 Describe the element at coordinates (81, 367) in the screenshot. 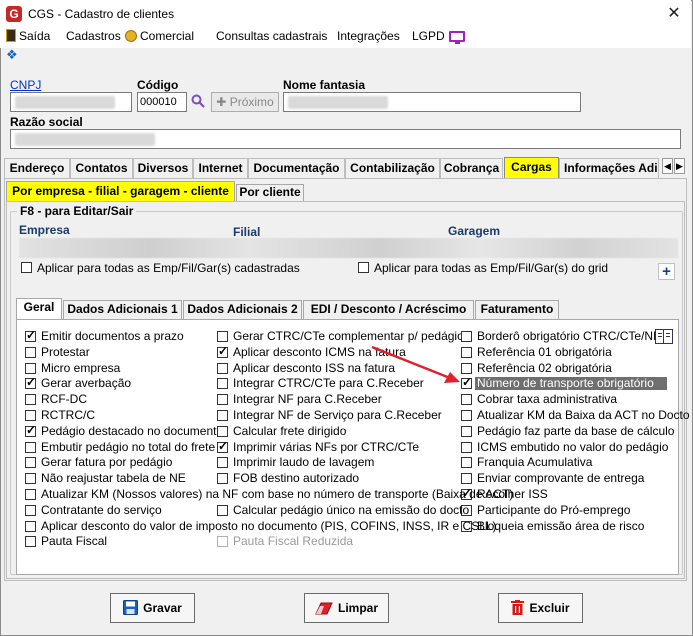

I see `option-label: Micro empresa` at that location.